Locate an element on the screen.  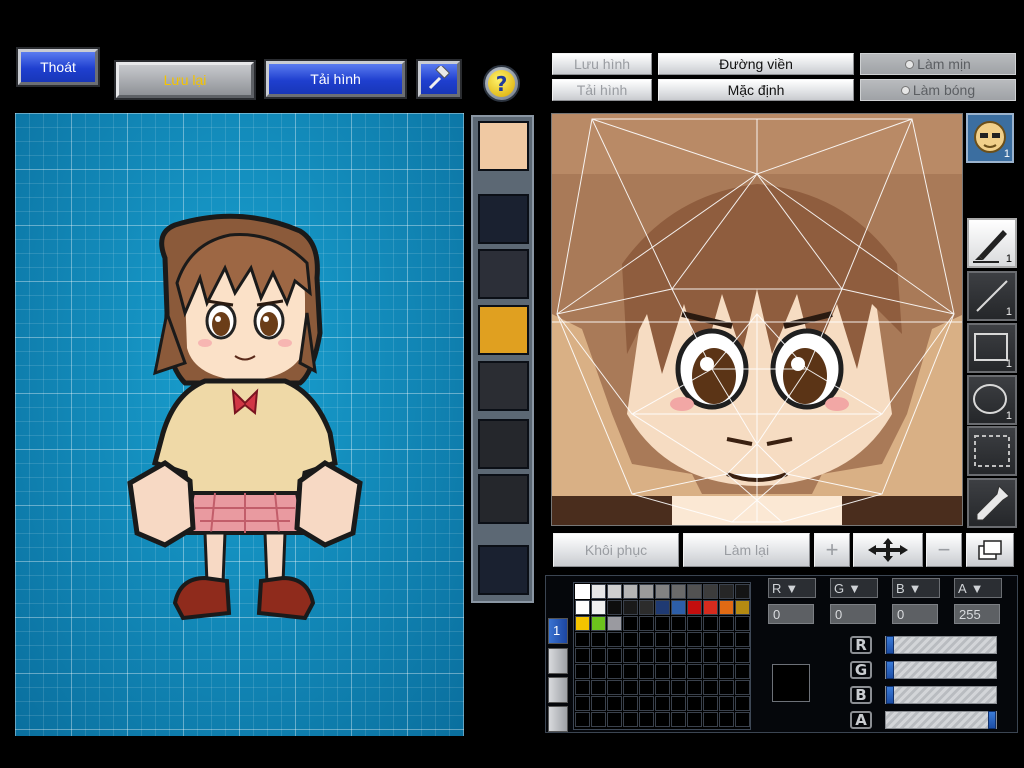
alpha-slider-knob is located at coordinates (992, 720).